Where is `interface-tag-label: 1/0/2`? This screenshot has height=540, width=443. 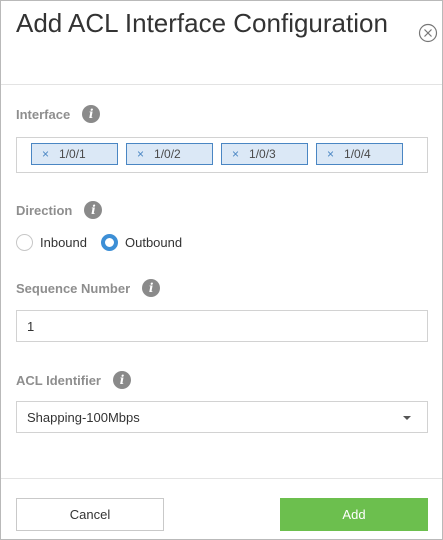
interface-tag-label: 1/0/2 is located at coordinates (167, 154).